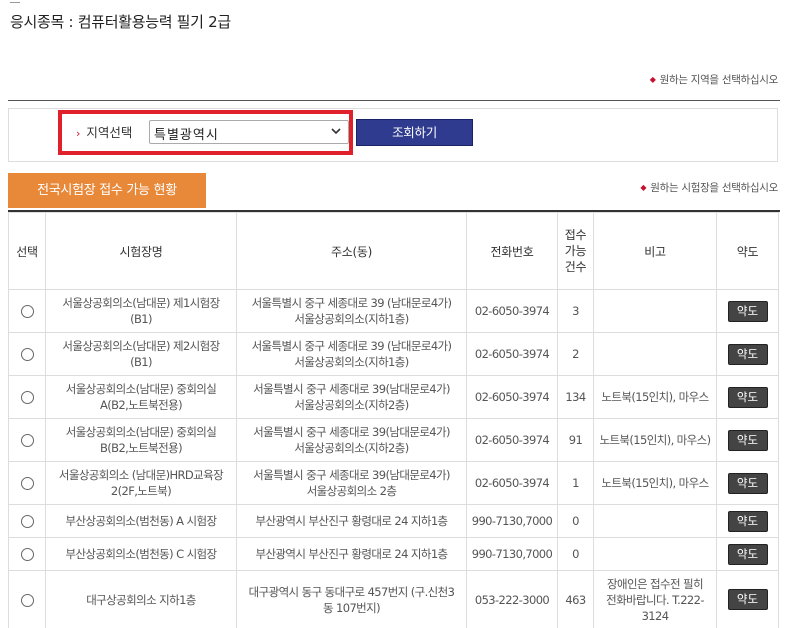 Image resolution: width=788 pixels, height=628 pixels. I want to click on note-line: 전화바랍니다. T.222-, so click(655, 599).